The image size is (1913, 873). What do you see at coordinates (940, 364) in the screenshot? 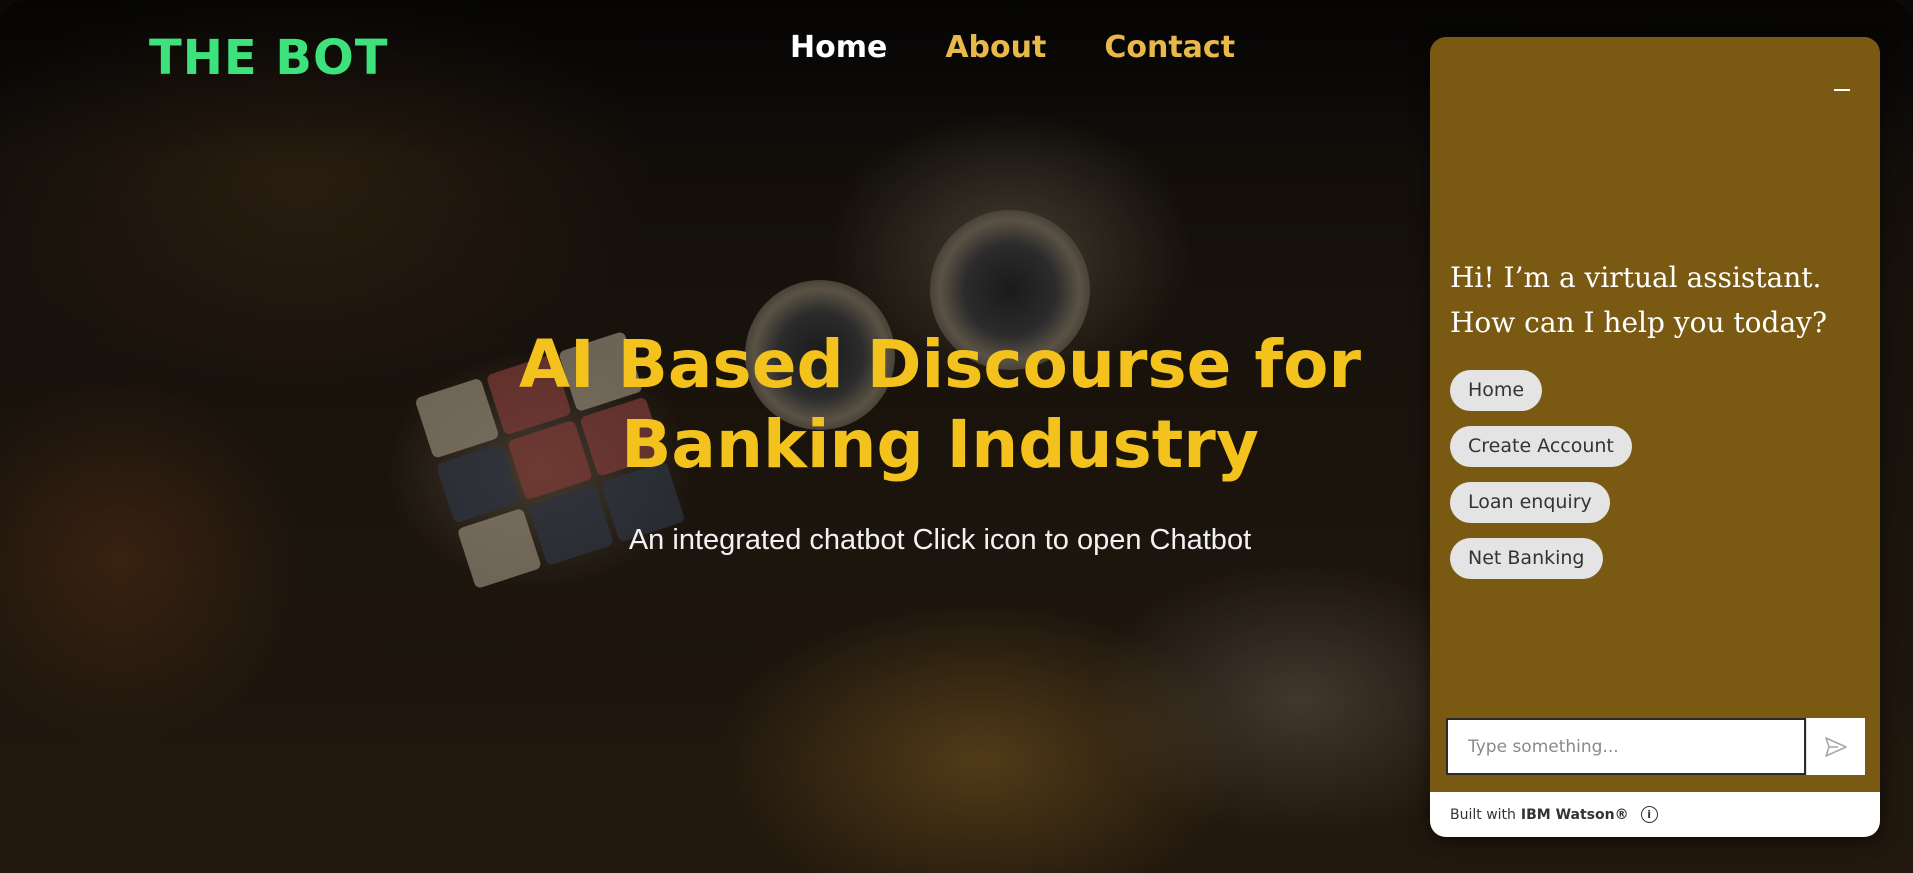
I see `hero-title-line1: AI Based Discourse for` at bounding box center [940, 364].